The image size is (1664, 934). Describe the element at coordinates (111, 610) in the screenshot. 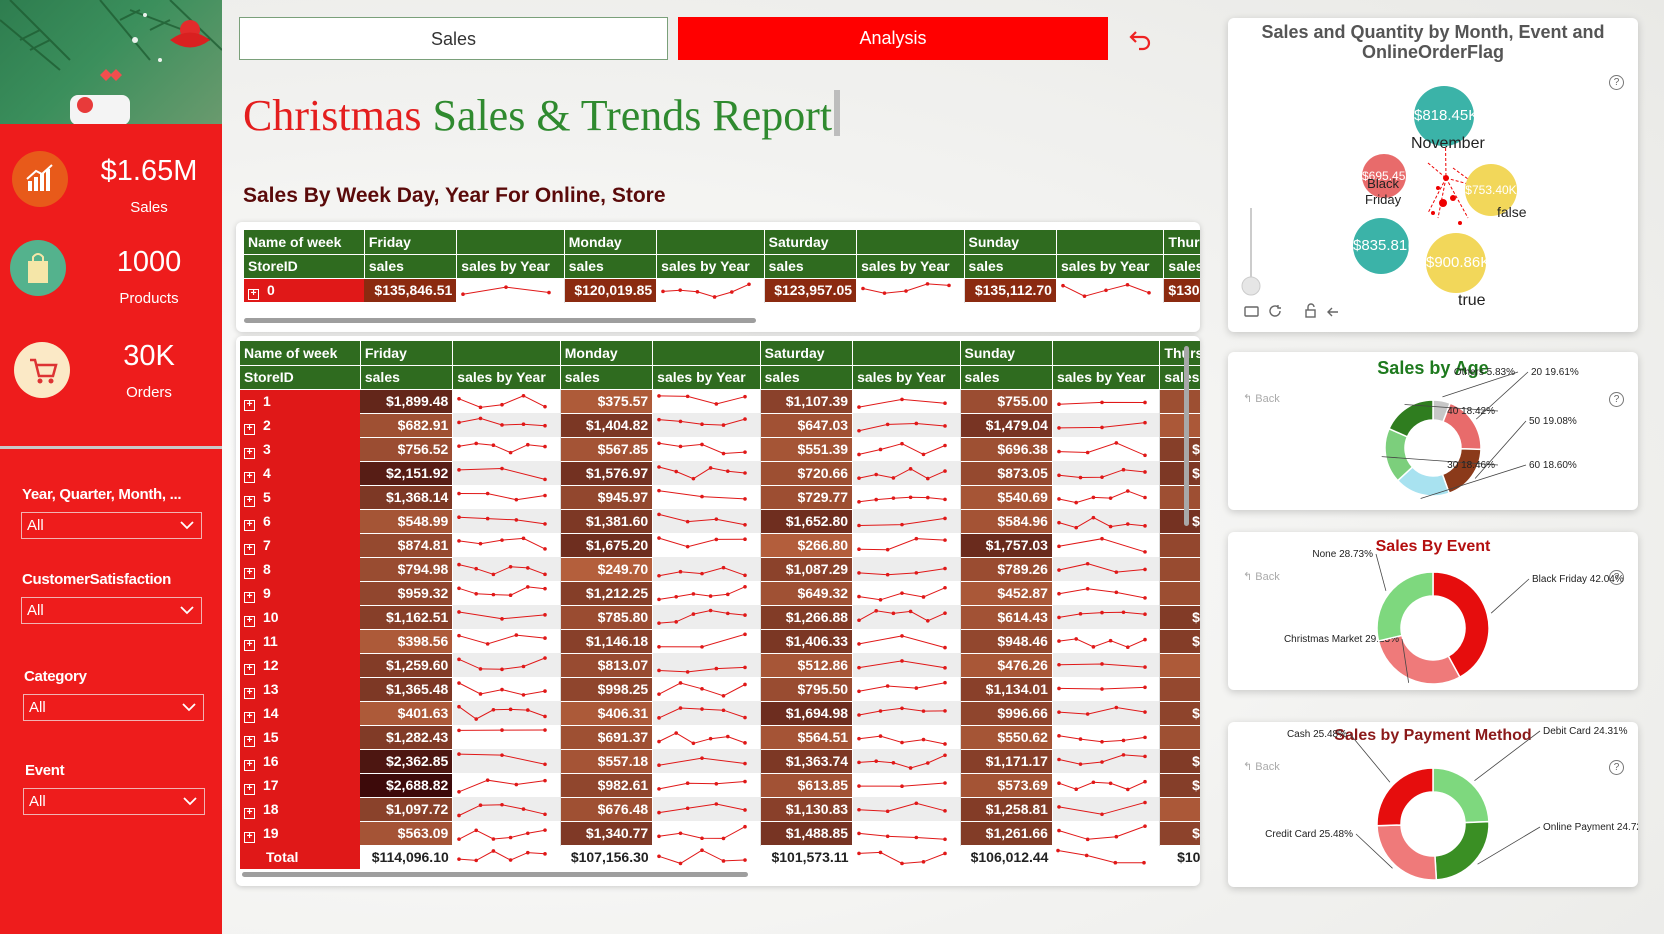

I see `filter-satisfaction-dropdown: All` at that location.